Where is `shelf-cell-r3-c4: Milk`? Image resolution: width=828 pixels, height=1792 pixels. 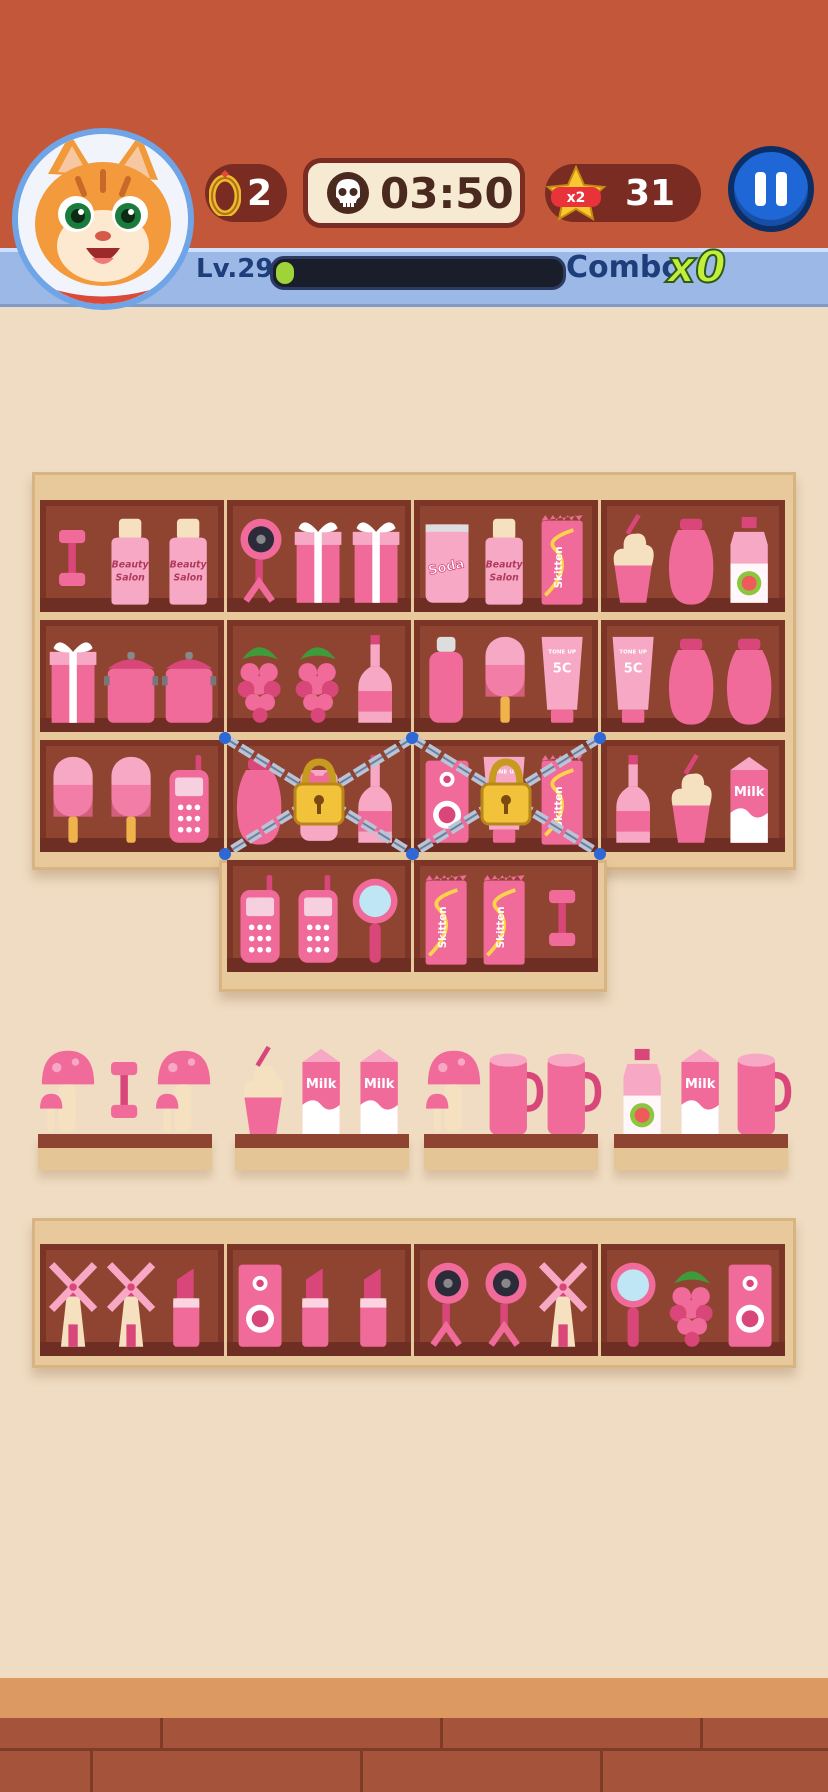 shelf-cell-r3-c4: Milk is located at coordinates (693, 796).